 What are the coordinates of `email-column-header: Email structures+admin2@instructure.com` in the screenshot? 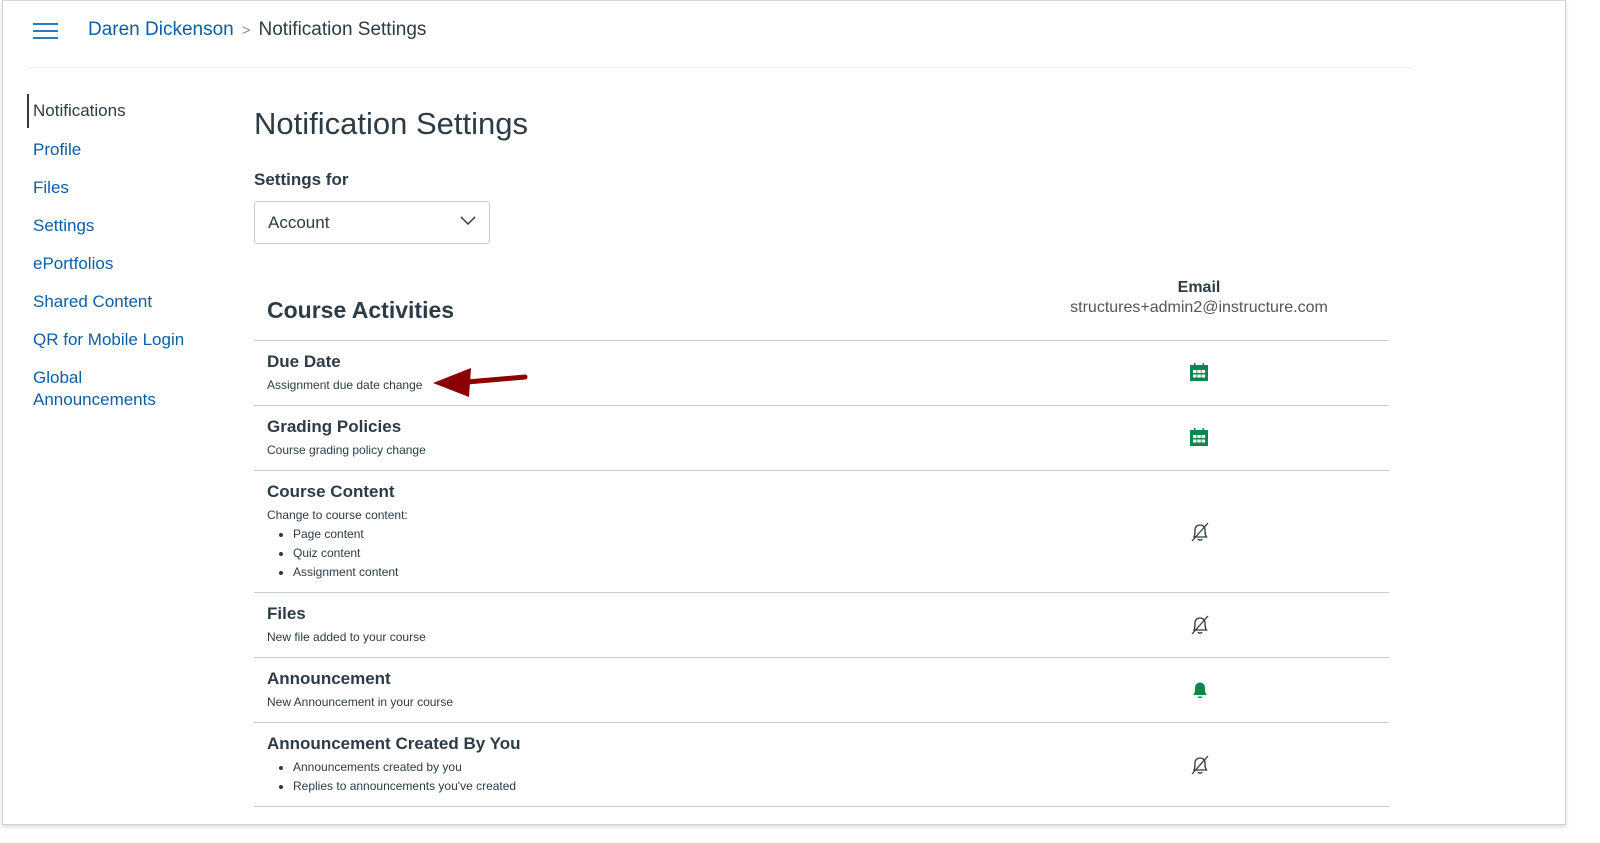 It's located at (1199, 298).